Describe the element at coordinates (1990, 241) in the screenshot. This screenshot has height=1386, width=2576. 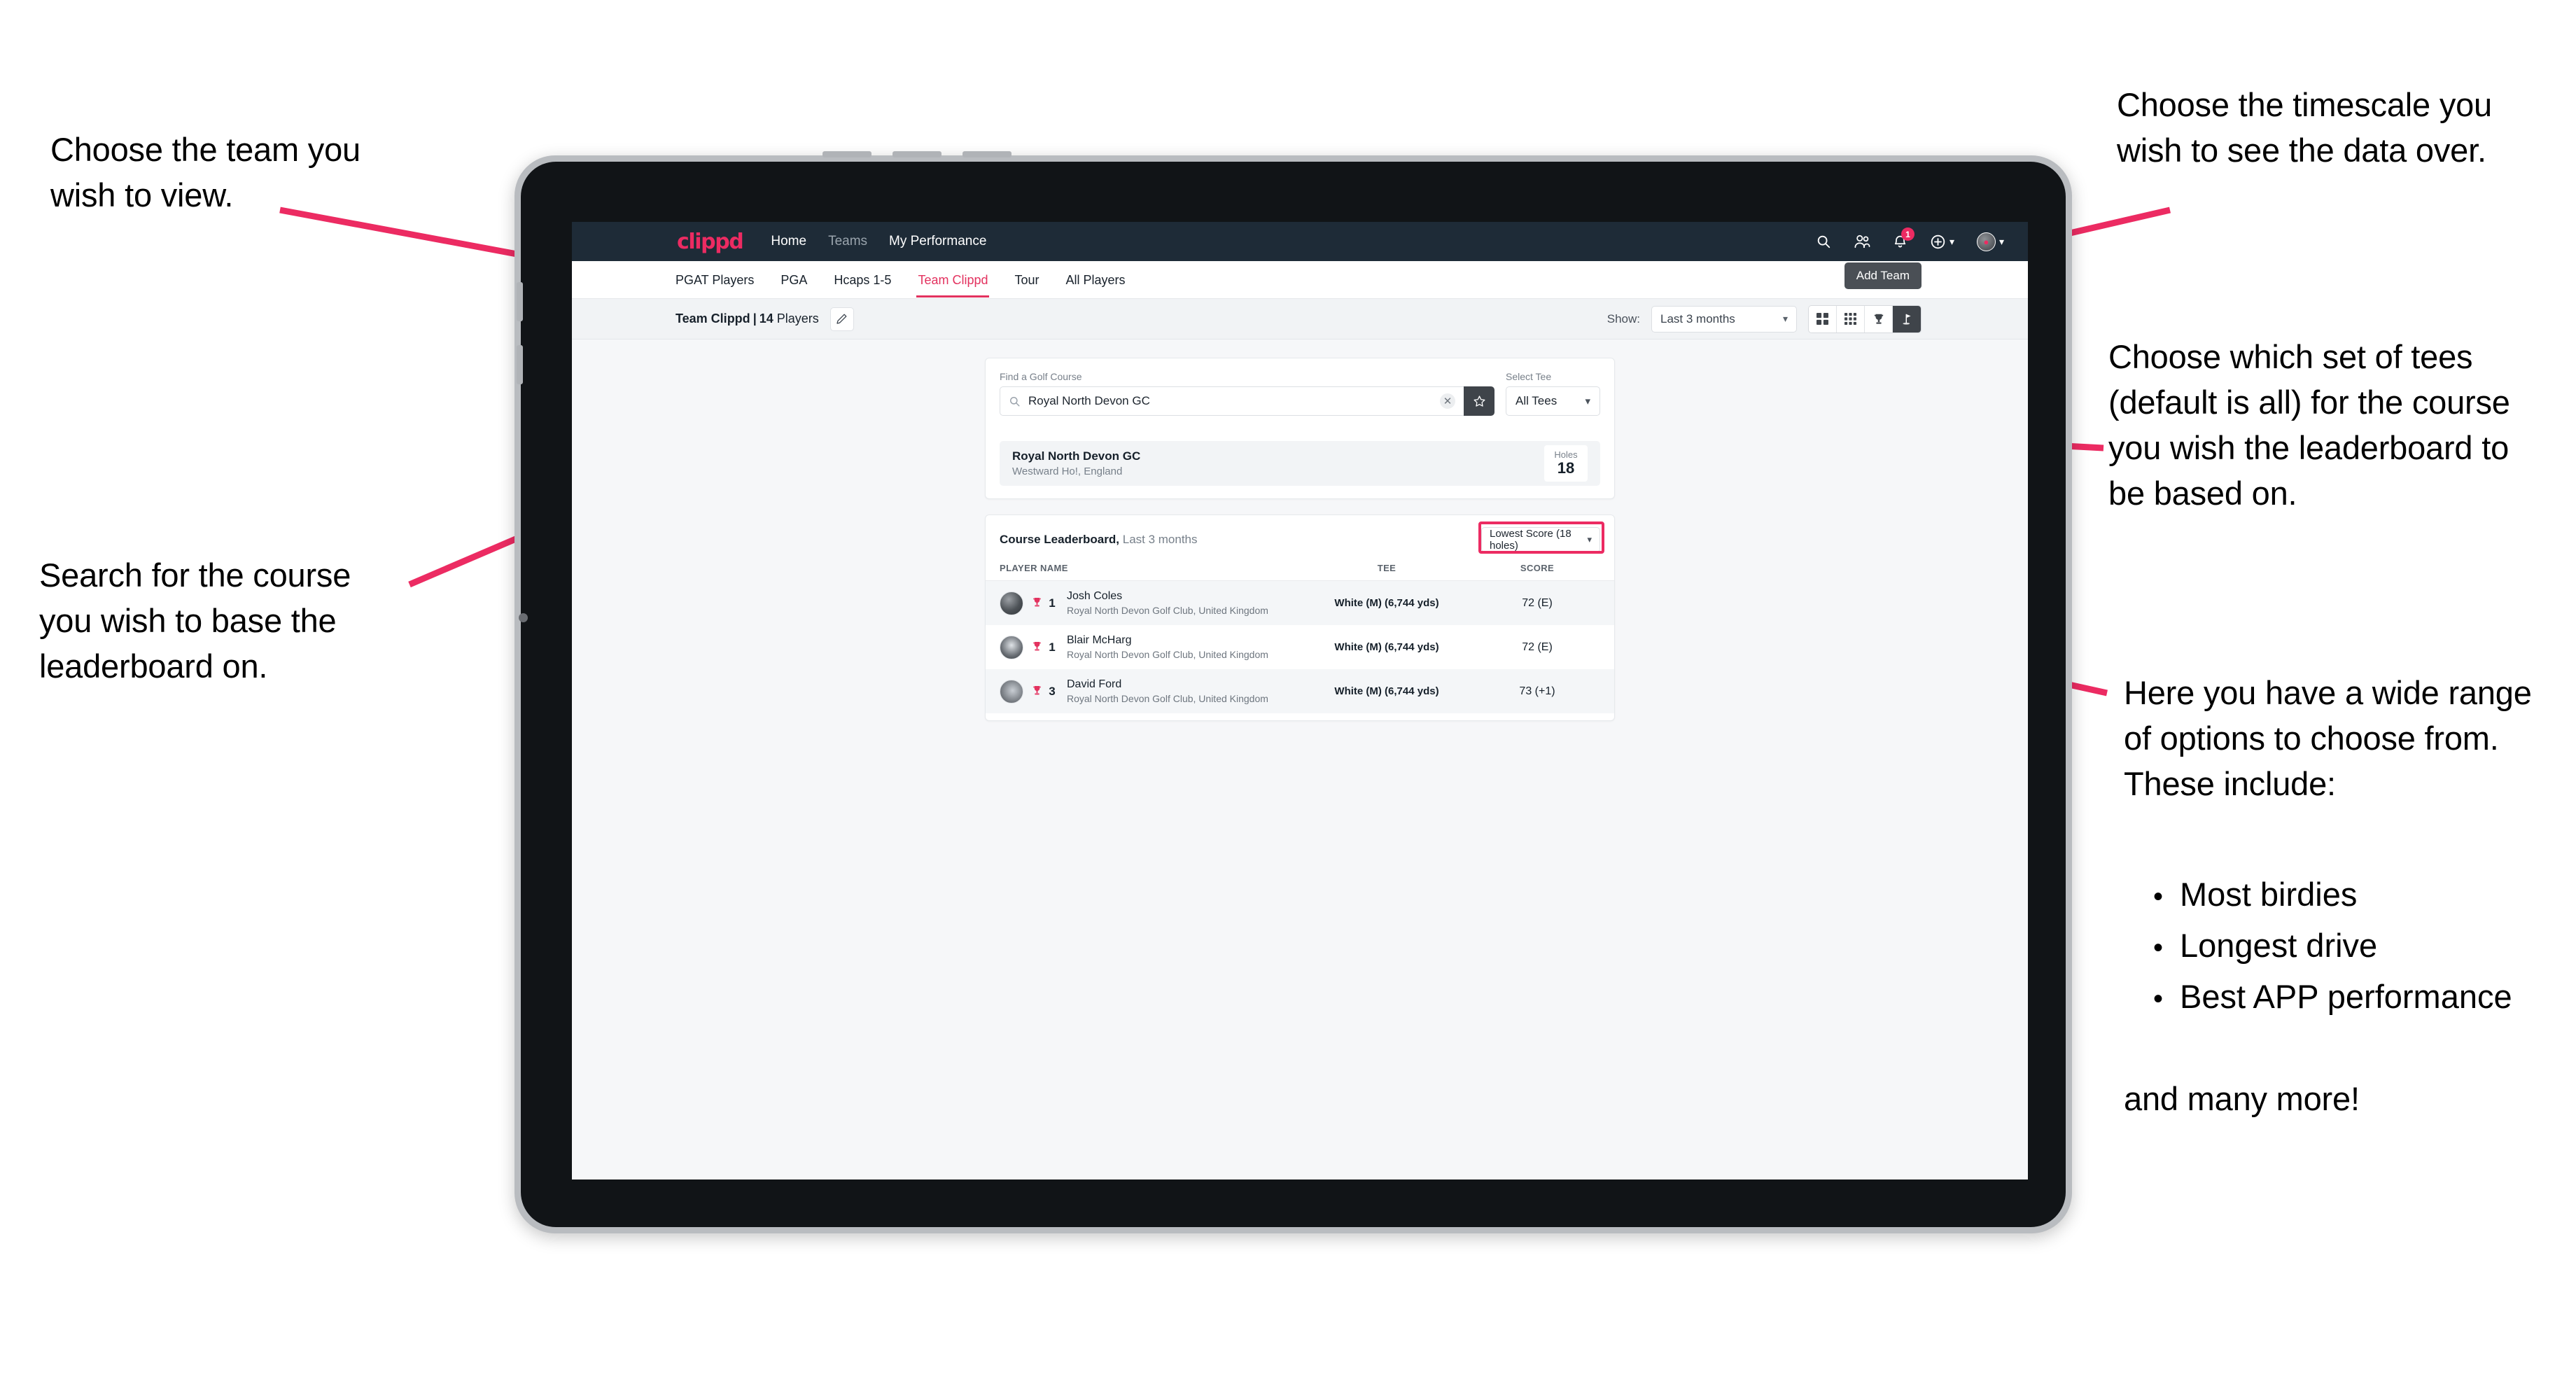
I see `user-avatar: ● ▾` at that location.